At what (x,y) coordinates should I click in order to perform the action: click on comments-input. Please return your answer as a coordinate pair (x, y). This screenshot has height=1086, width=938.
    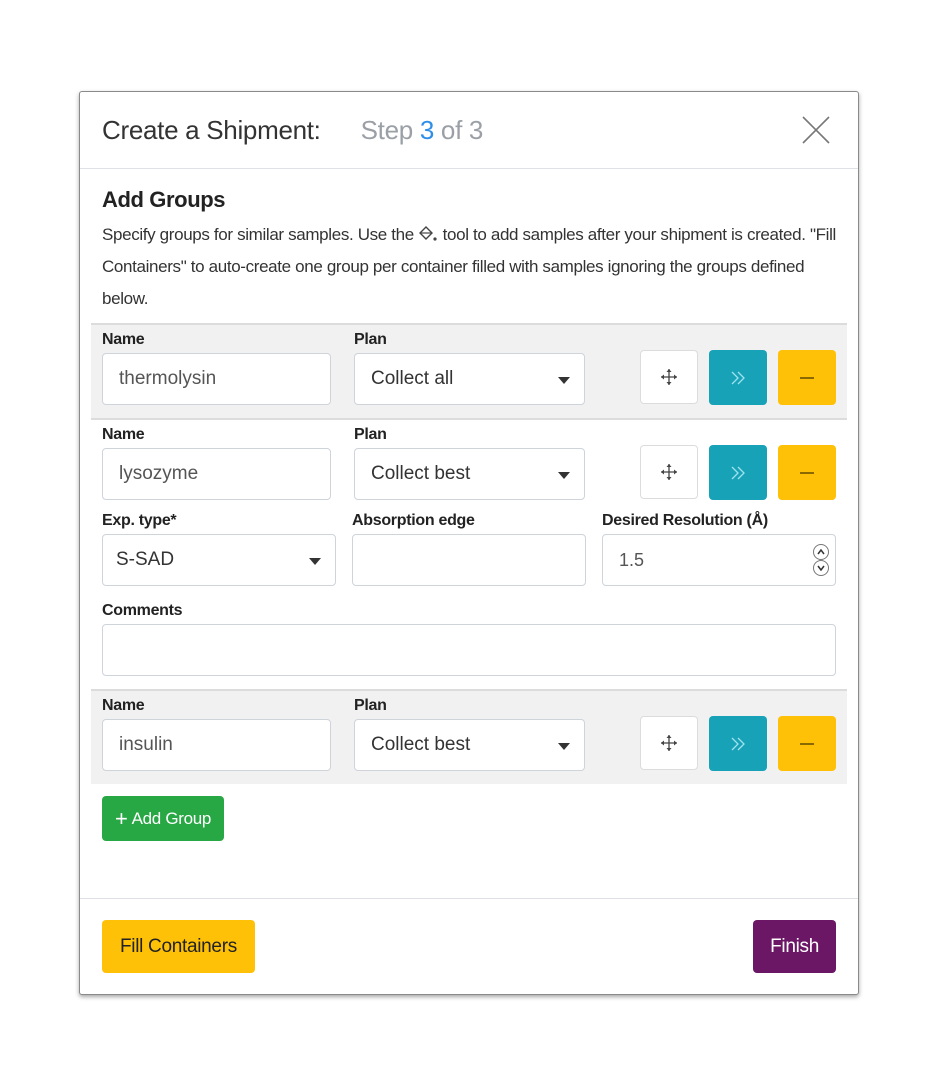
    Looking at the image, I should click on (469, 650).